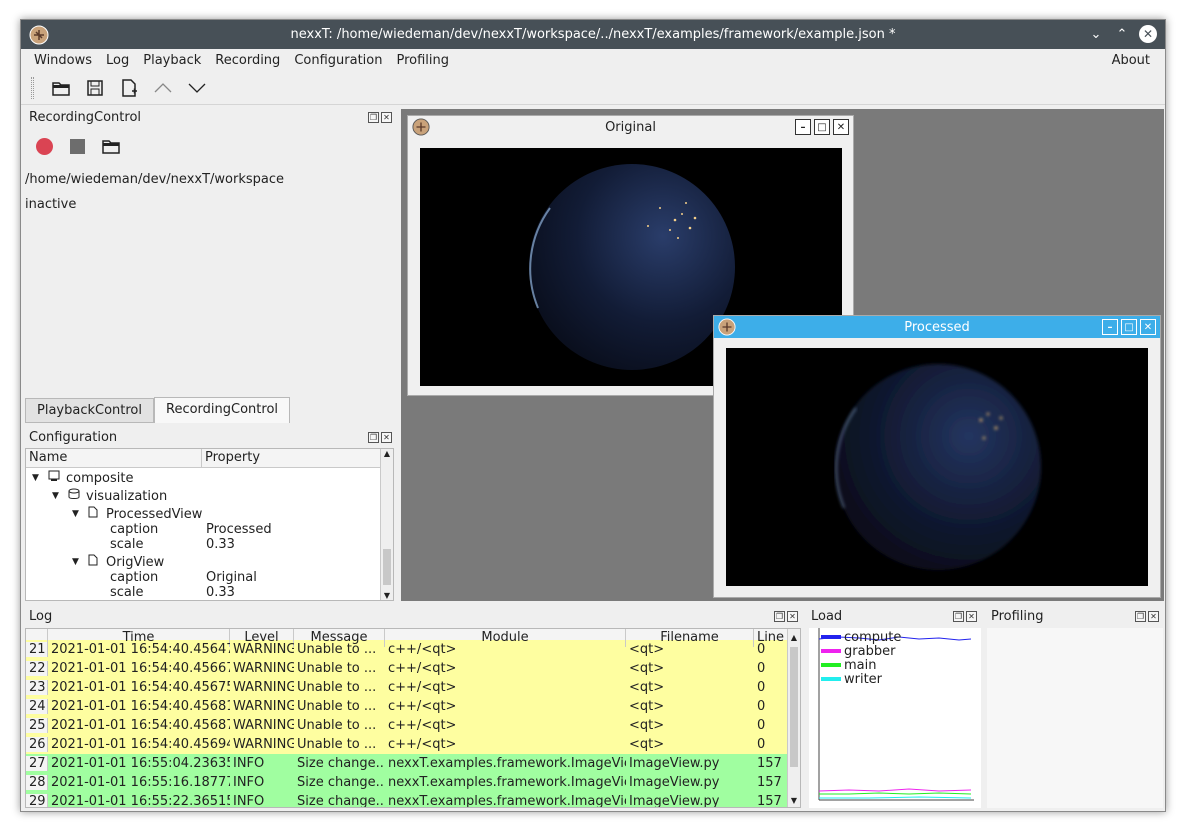 The image size is (1186, 833). Describe the element at coordinates (222, 410) in the screenshot. I see `tab-recordingcontrol: RecordingControl` at that location.